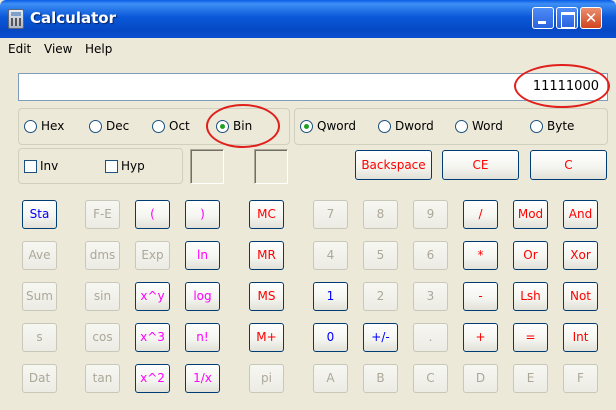 This screenshot has width=616, height=410. I want to click on key-2: 2, so click(380, 296).